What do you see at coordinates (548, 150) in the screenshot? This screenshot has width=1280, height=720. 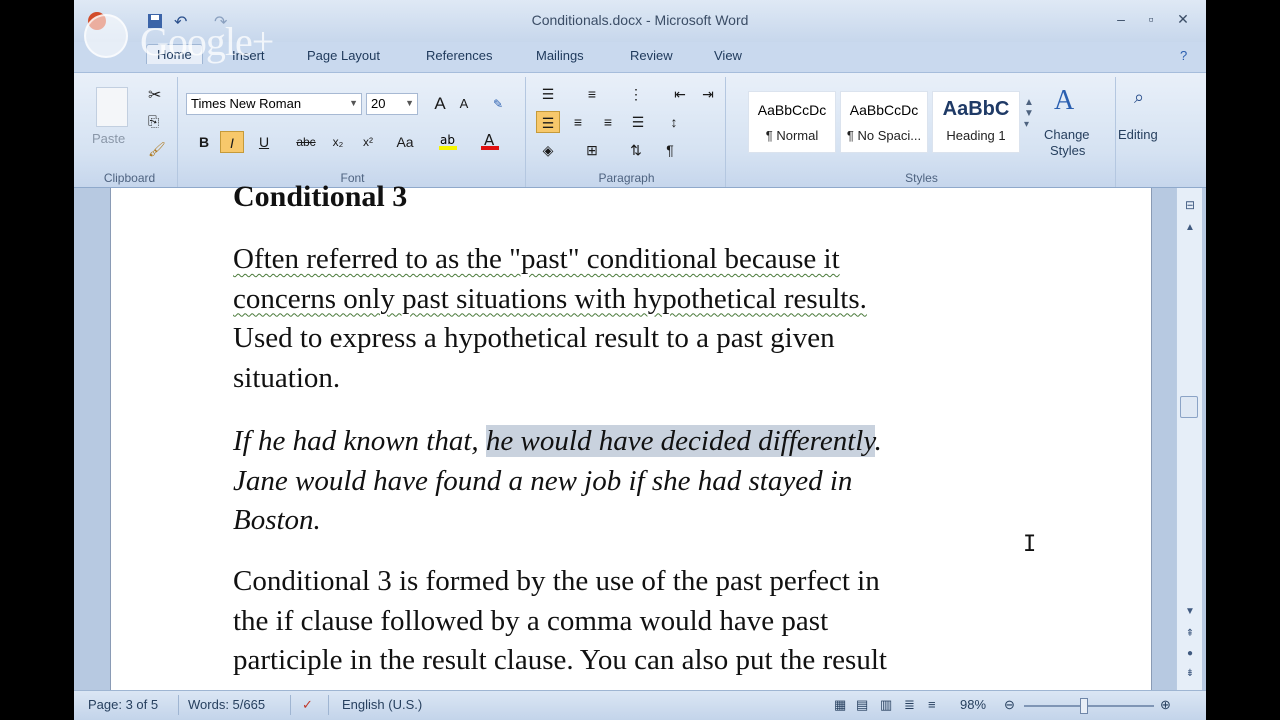 I see `shading-icon: ◈` at bounding box center [548, 150].